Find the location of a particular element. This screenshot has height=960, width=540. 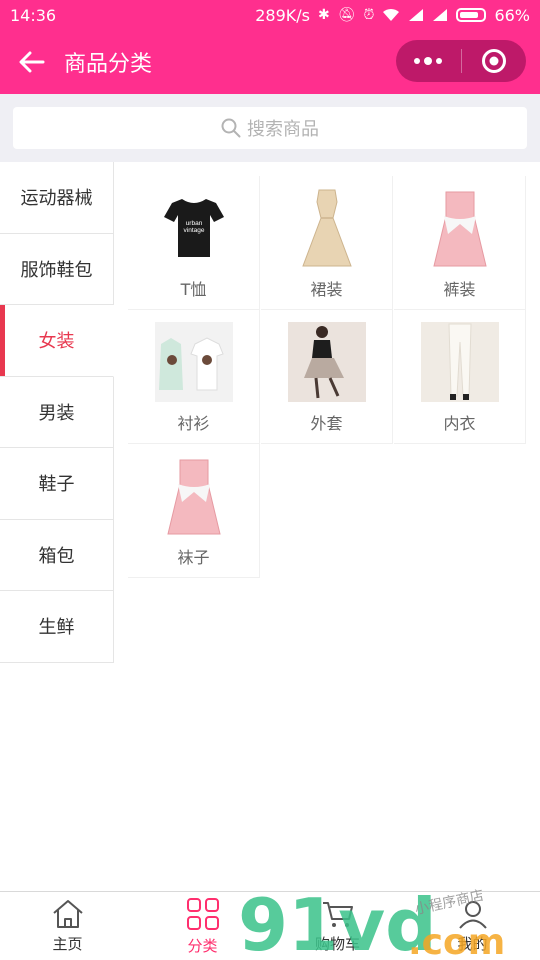

wifi-icon is located at coordinates (391, 14).